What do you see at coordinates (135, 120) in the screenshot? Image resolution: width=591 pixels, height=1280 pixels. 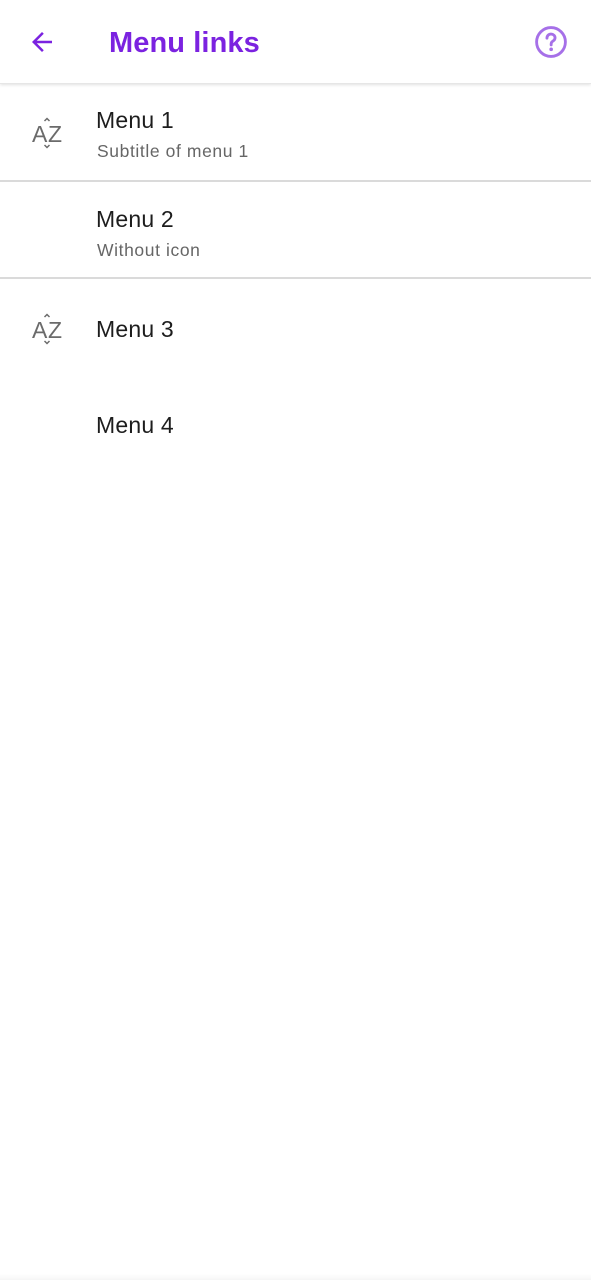 I see `menu-item-label: Menu 1` at bounding box center [135, 120].